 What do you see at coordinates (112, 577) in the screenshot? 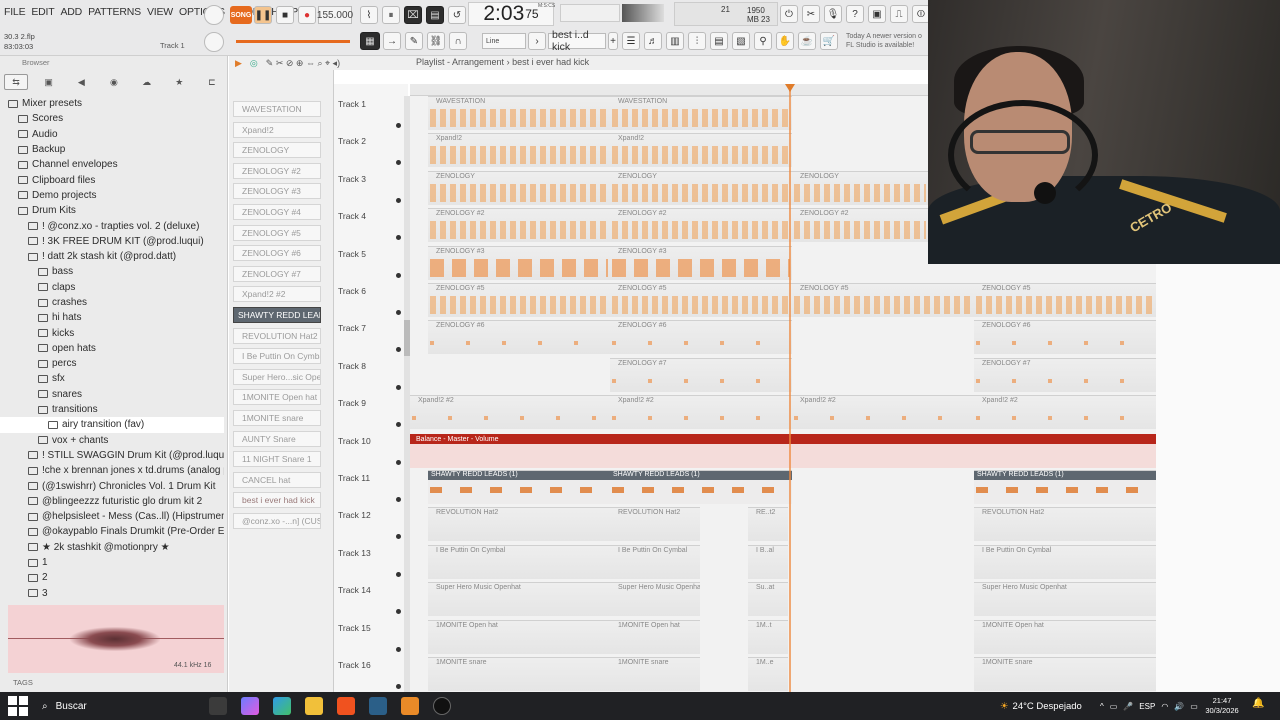
I see `browser-item: 2` at bounding box center [112, 577].